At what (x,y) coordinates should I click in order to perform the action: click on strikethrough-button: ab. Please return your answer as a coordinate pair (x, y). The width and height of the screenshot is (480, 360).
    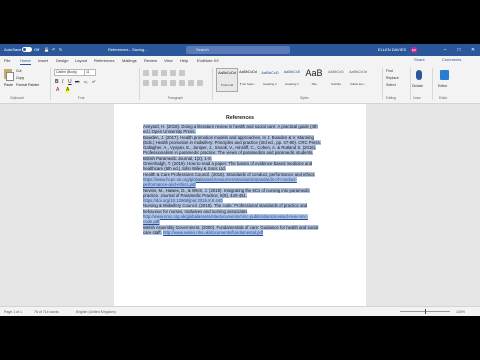
    Looking at the image, I should click on (77, 81).